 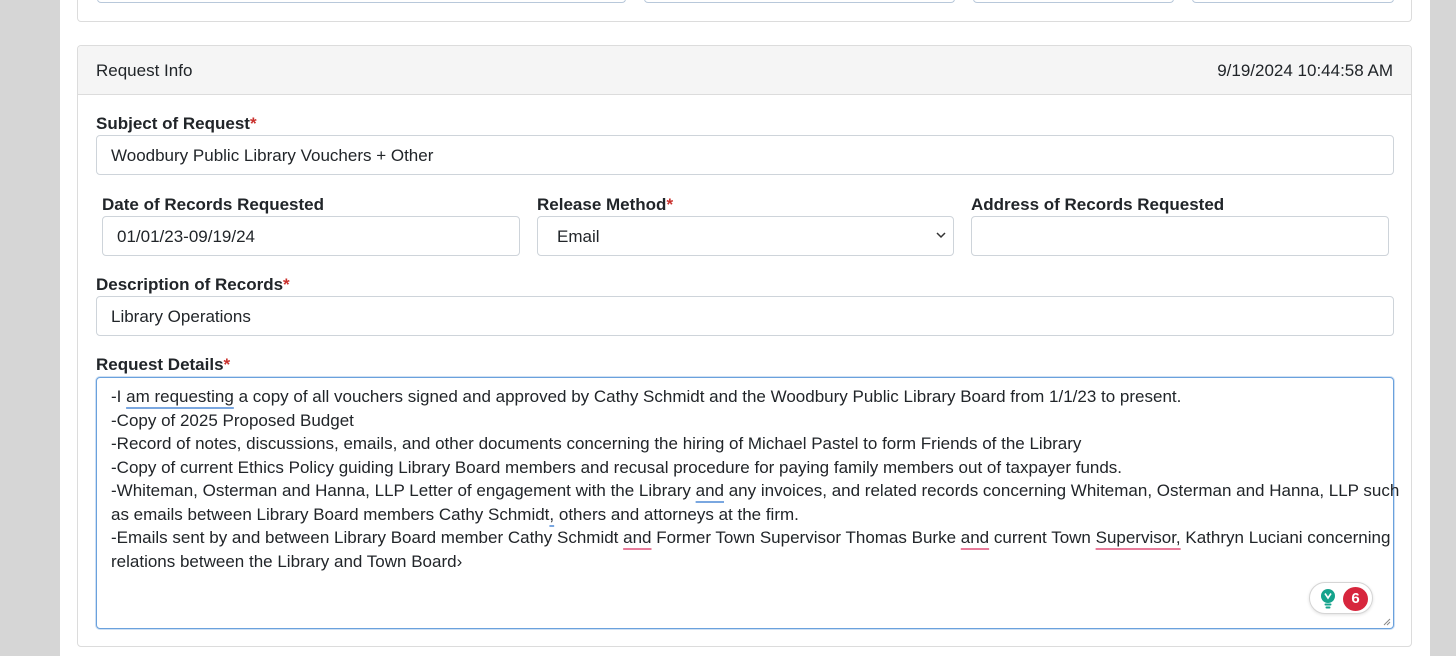 What do you see at coordinates (1328, 599) in the screenshot?
I see `lightbulb-icon` at bounding box center [1328, 599].